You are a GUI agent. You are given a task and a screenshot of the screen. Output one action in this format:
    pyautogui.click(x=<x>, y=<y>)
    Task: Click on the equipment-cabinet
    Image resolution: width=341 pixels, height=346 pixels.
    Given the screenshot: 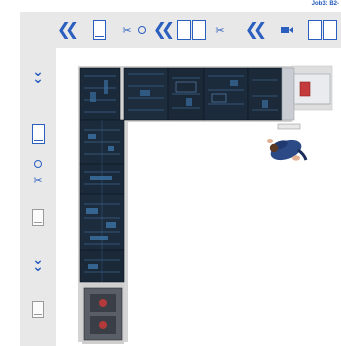 What is the action you would take?
    pyautogui.click(x=103, y=314)
    